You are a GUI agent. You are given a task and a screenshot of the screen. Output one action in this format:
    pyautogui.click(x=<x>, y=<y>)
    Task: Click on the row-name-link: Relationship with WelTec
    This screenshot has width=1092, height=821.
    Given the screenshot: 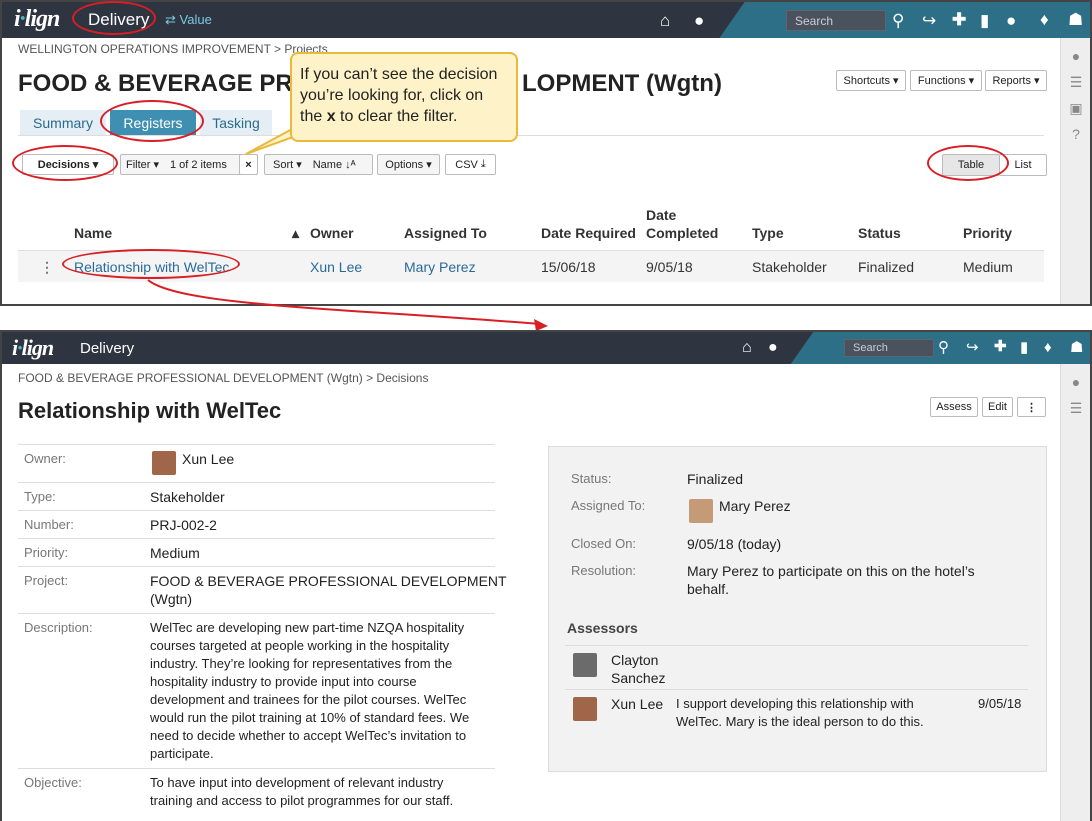 What is the action you would take?
    pyautogui.click(x=151, y=267)
    